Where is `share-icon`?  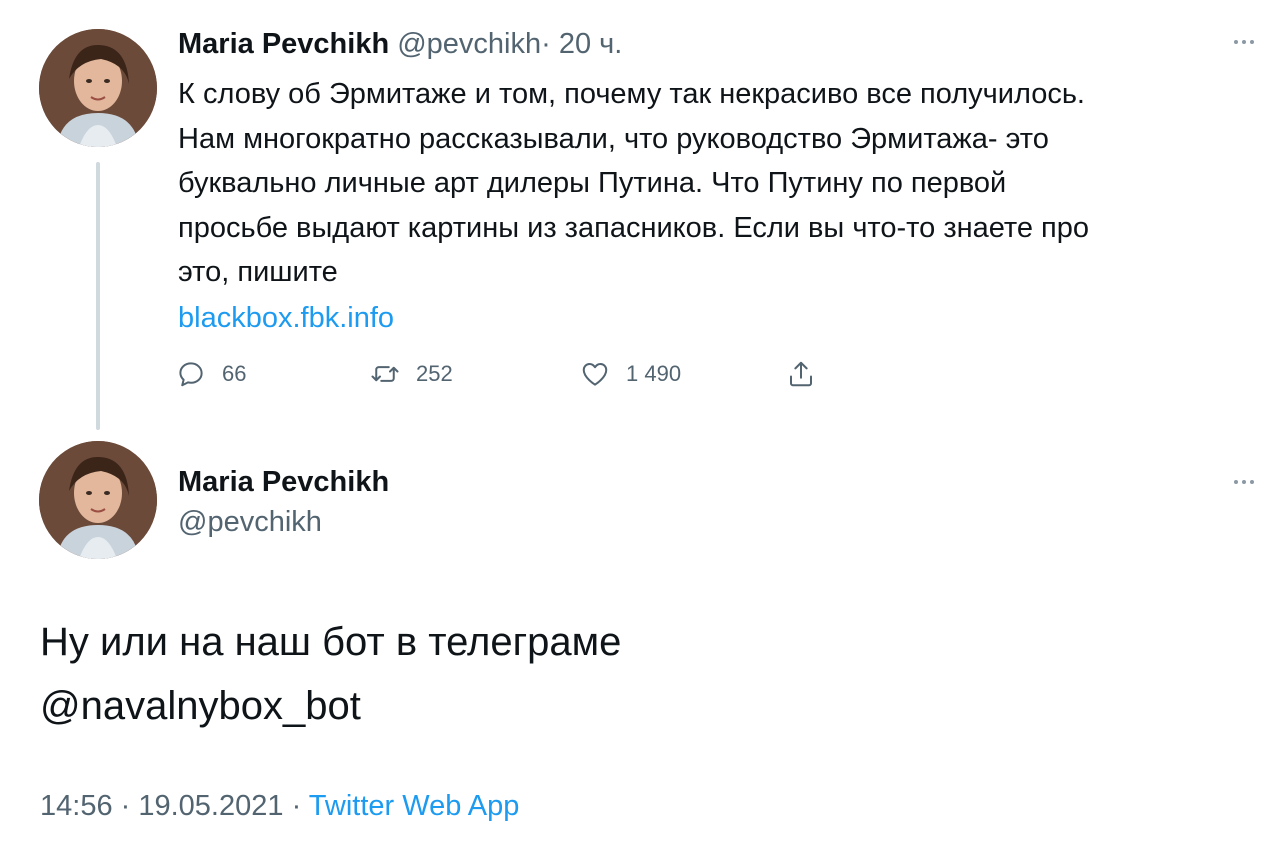
share-icon is located at coordinates (801, 374).